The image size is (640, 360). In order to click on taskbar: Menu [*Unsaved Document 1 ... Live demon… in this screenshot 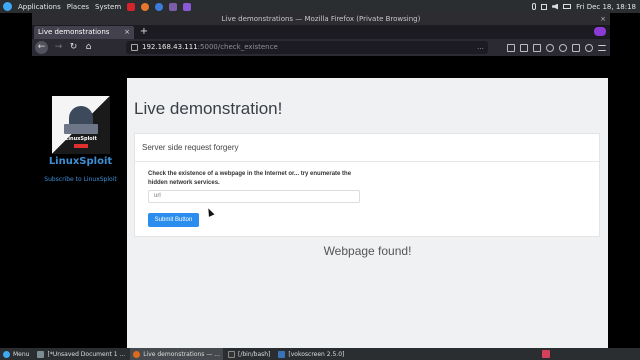, I will do `click(320, 354)`.